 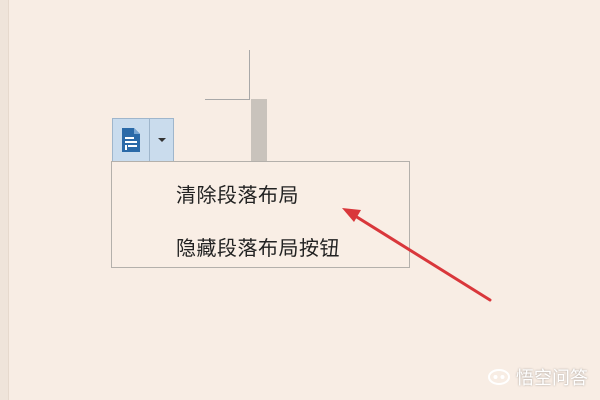 What do you see at coordinates (237, 193) in the screenshot?
I see `menu-item-clear-paragraph-layout: 清除段落布局` at bounding box center [237, 193].